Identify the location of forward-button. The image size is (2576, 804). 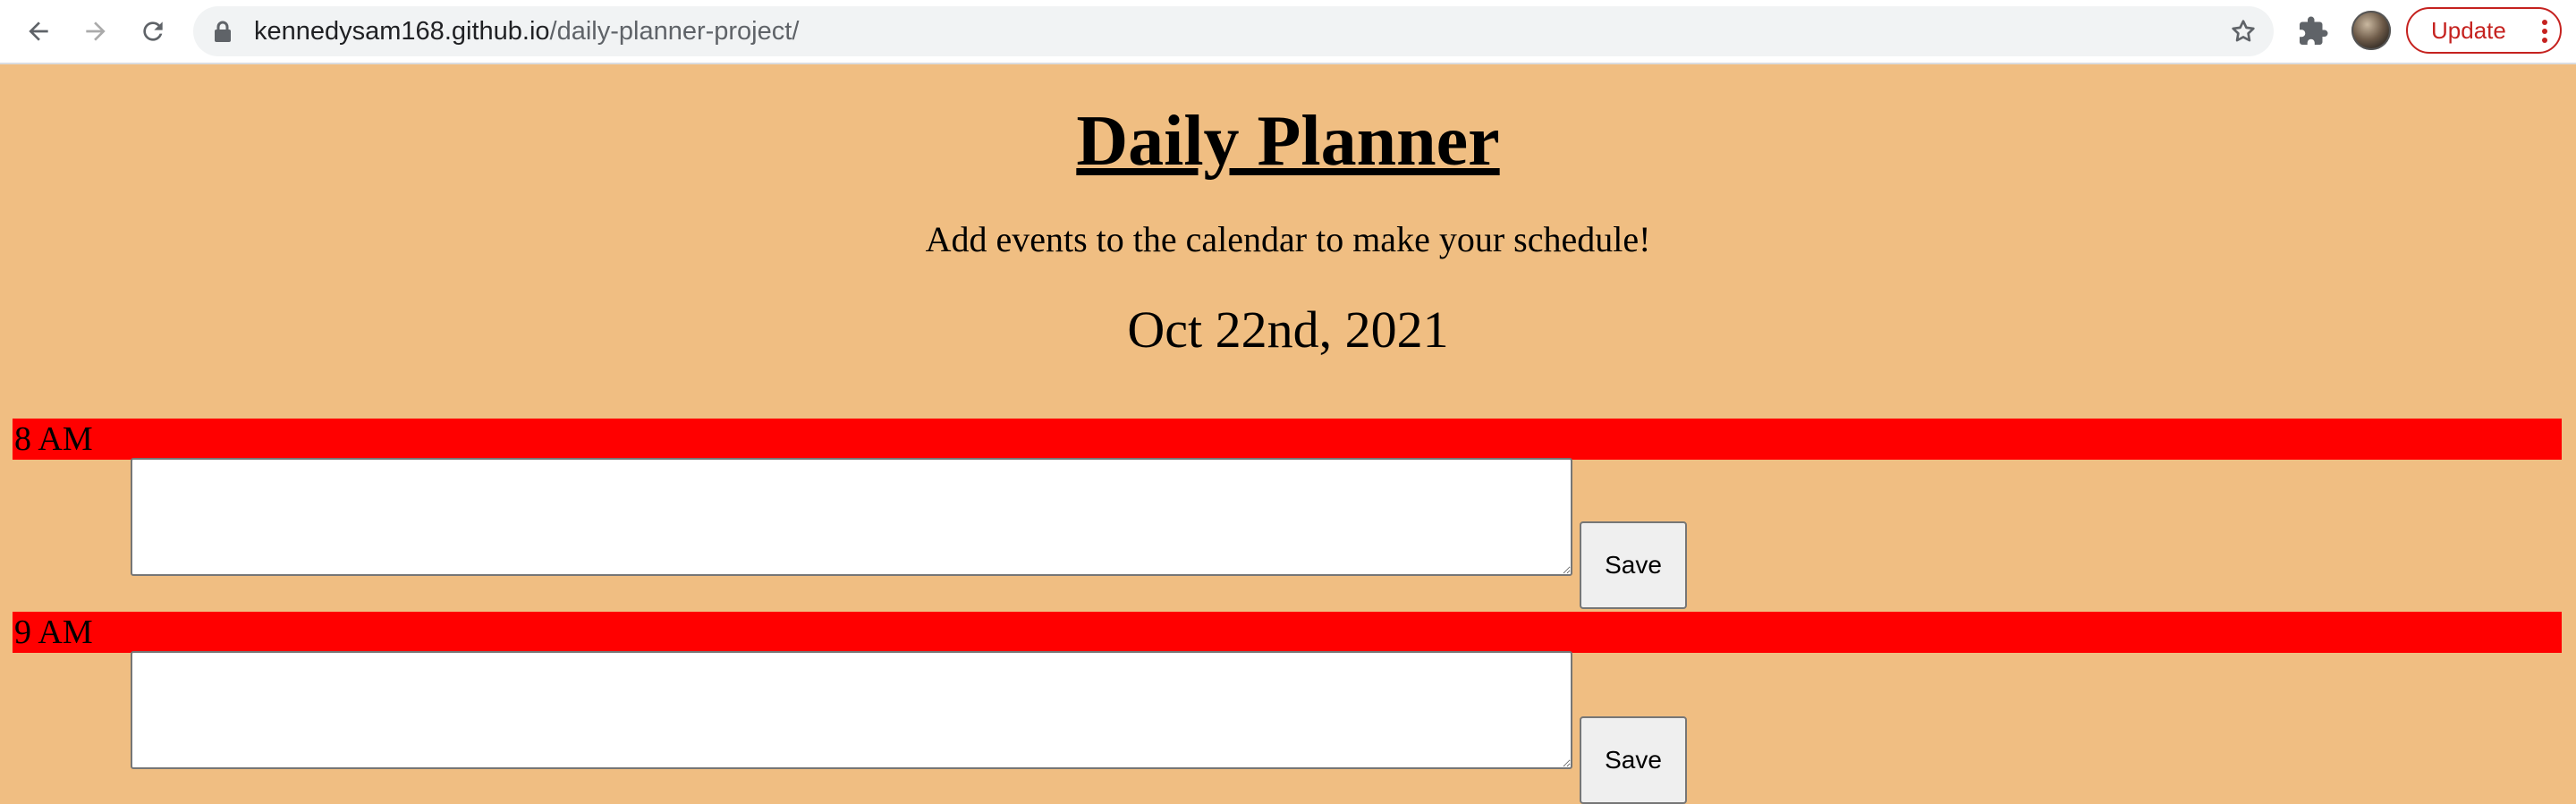
(95, 32).